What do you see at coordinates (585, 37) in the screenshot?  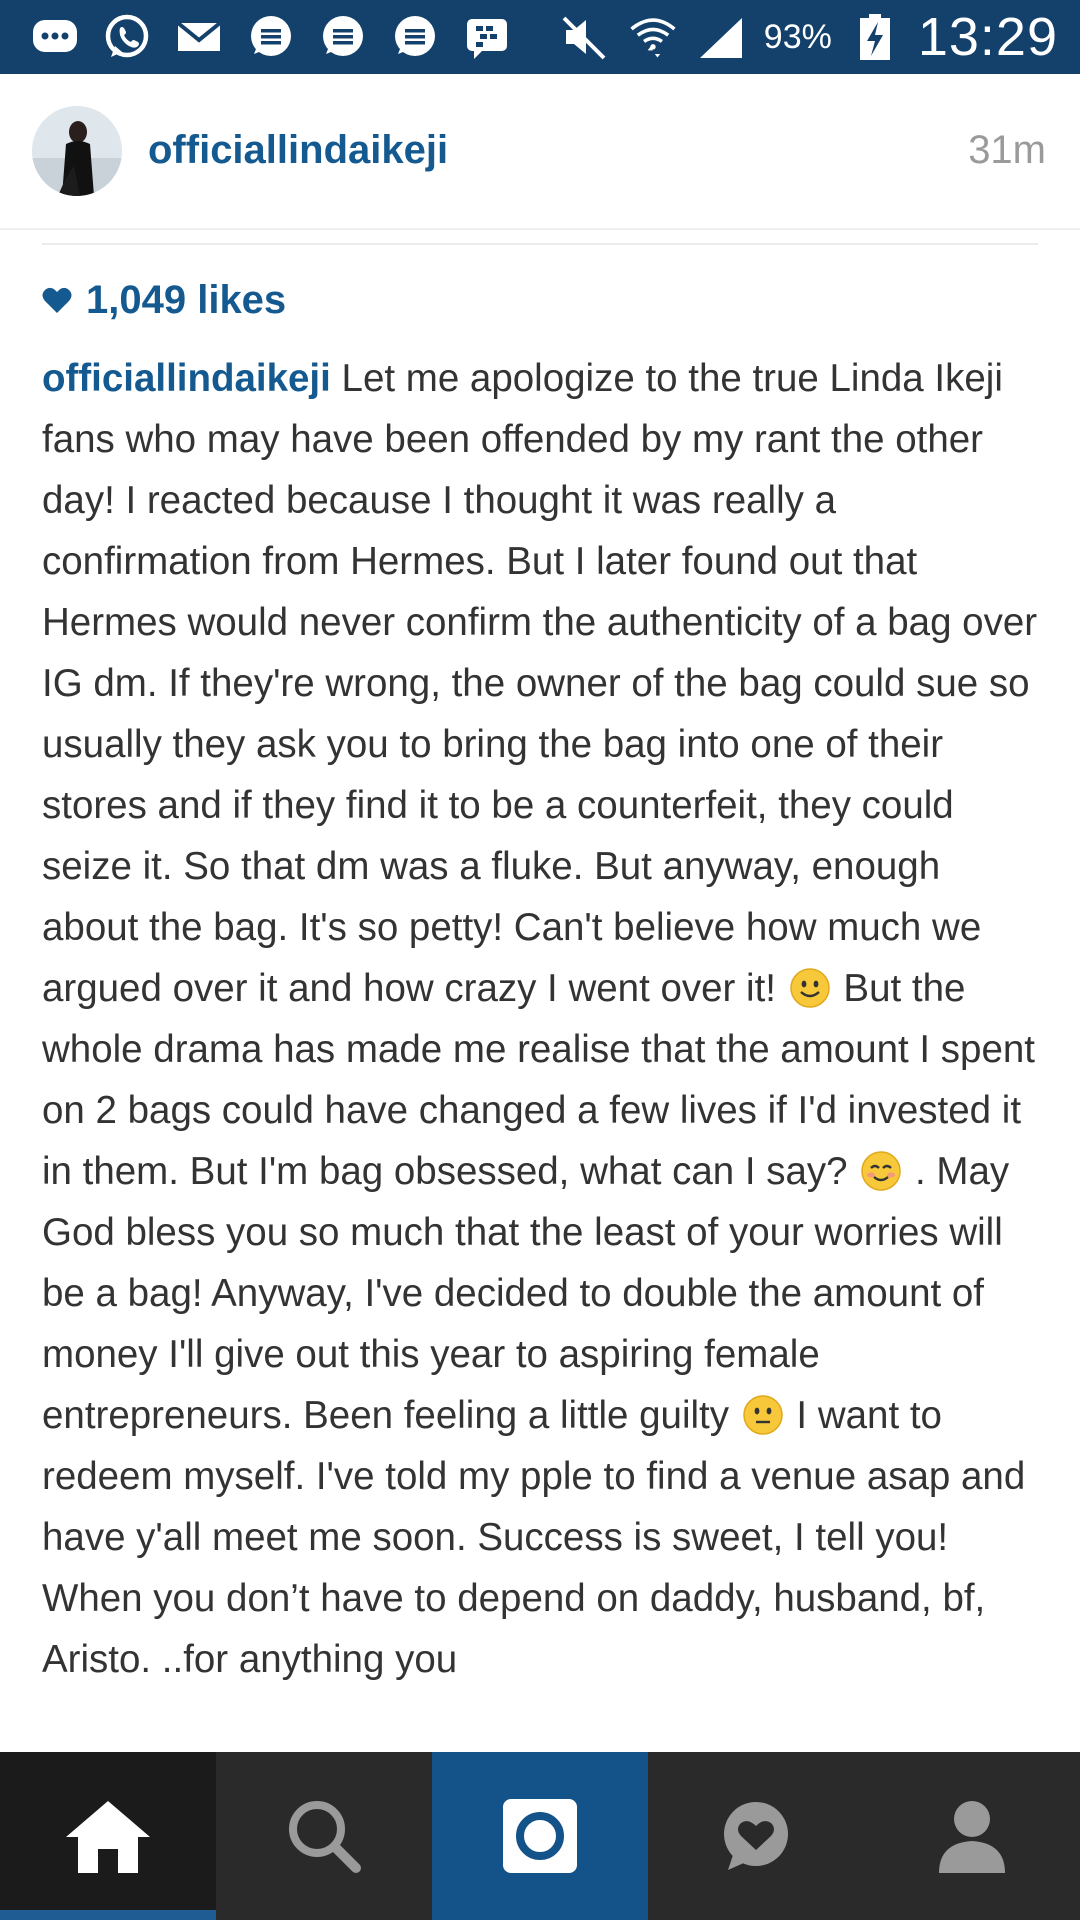 I see `mute-icon` at bounding box center [585, 37].